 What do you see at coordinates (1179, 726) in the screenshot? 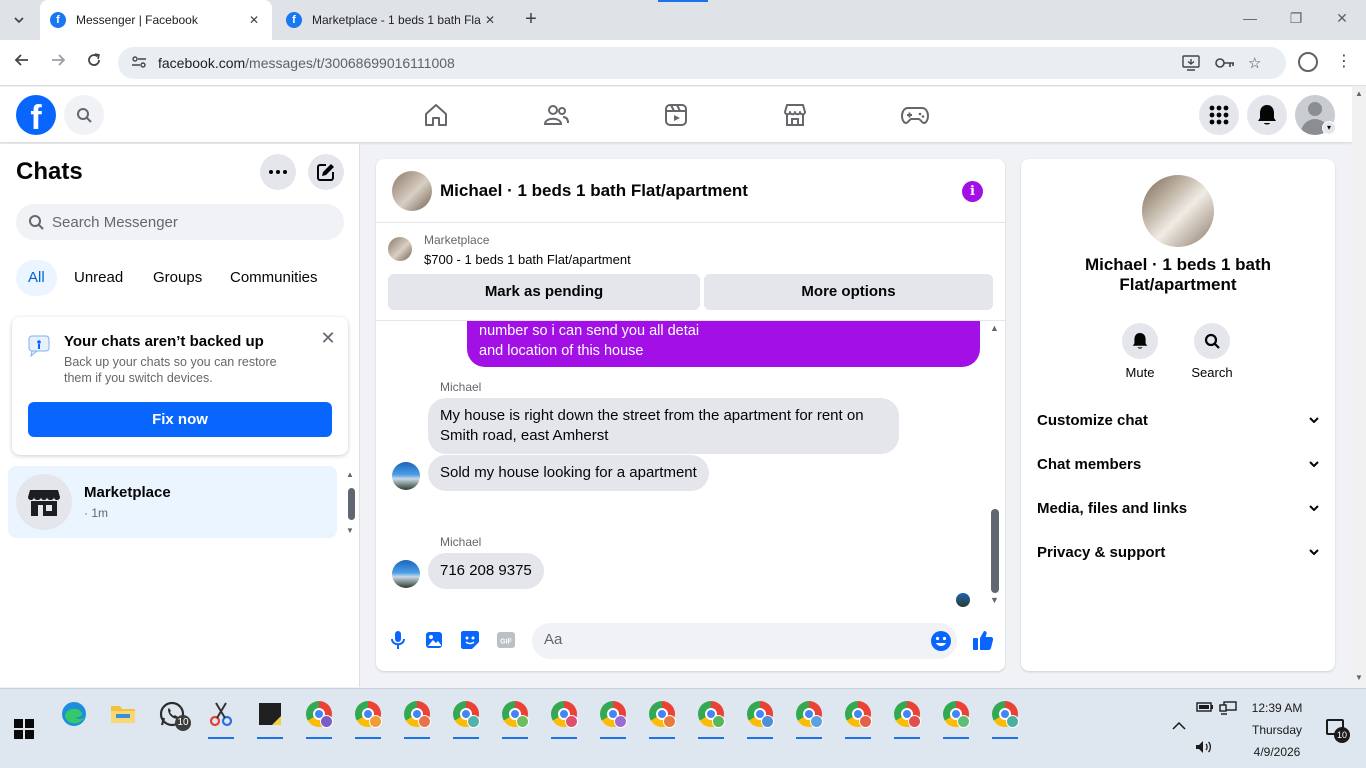
I see `show-hidden-icons-chevron-icon` at bounding box center [1179, 726].